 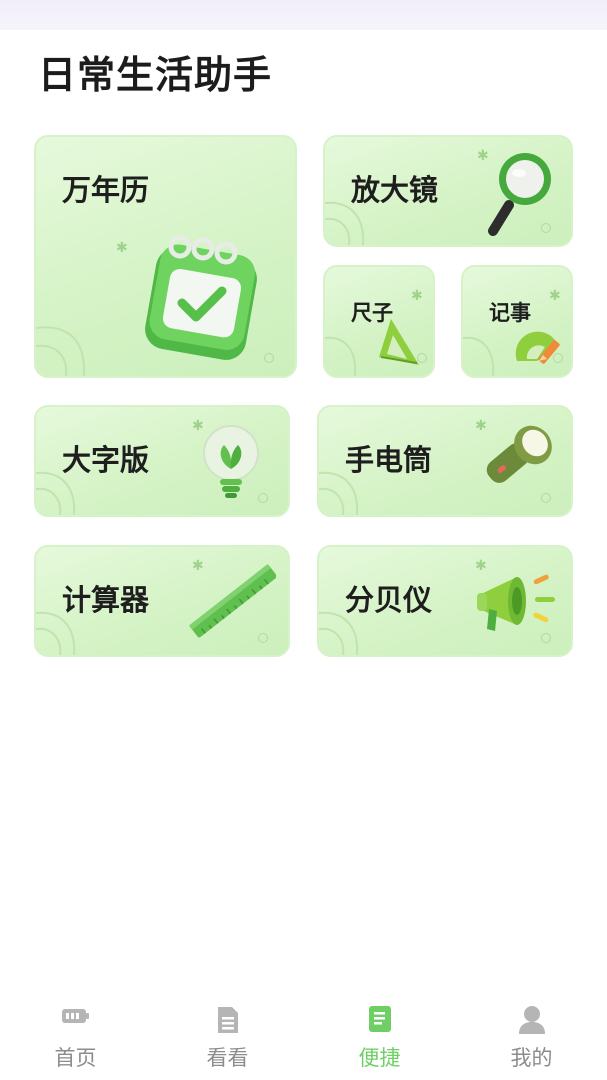 I want to click on flashlight-card: 手电筒 ✱, so click(x=445, y=461).